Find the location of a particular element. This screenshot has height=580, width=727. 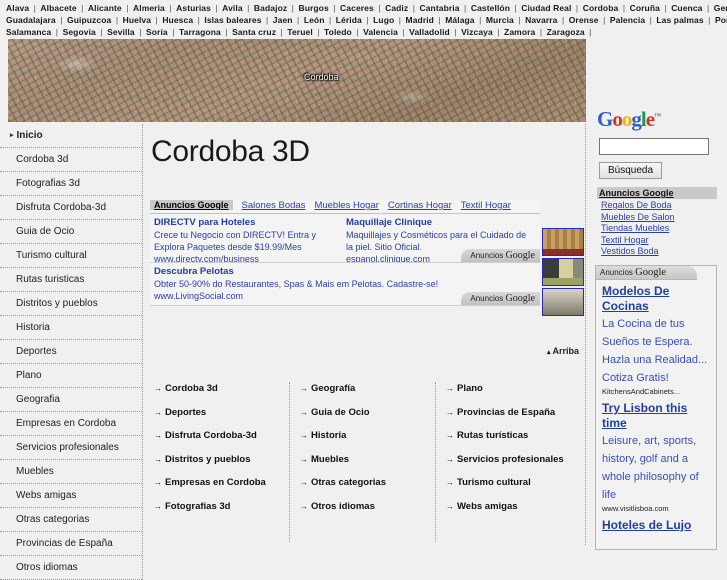

footer-link: → Webs amigas is located at coordinates (512, 512).